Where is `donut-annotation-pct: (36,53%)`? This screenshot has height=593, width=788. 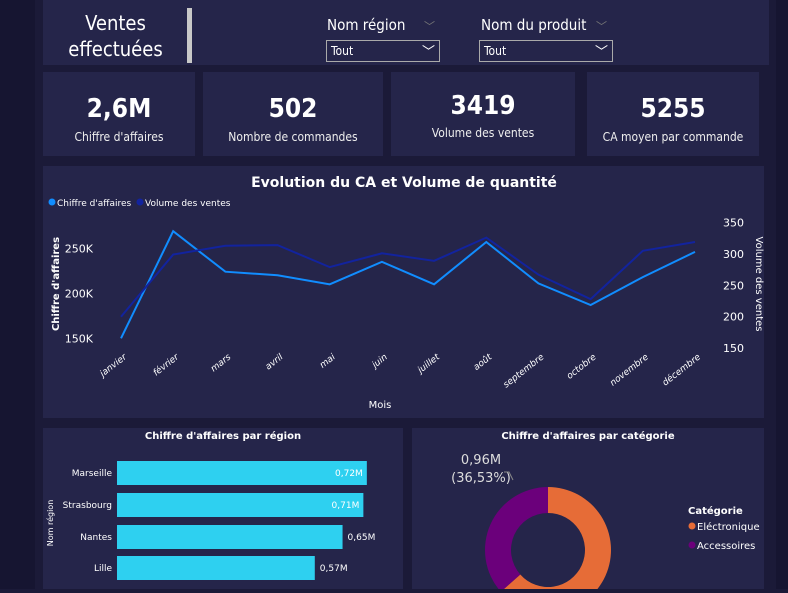 donut-annotation-pct: (36,53%) is located at coordinates (481, 478).